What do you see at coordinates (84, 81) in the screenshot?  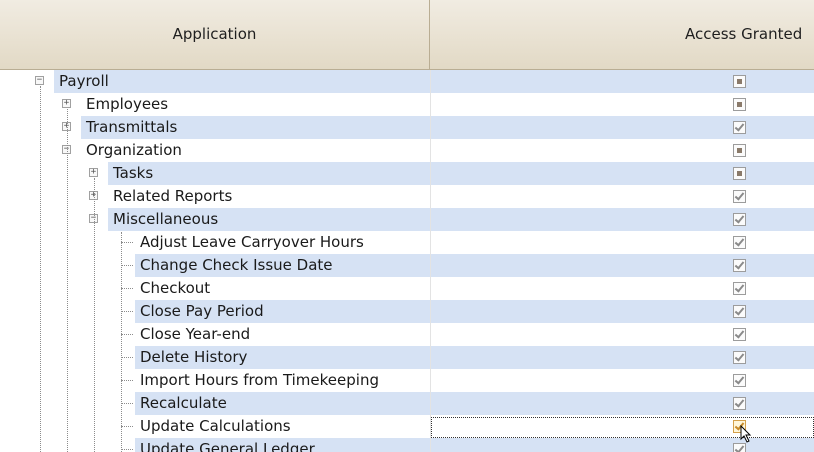 I see `tree-row-label: Payroll` at bounding box center [84, 81].